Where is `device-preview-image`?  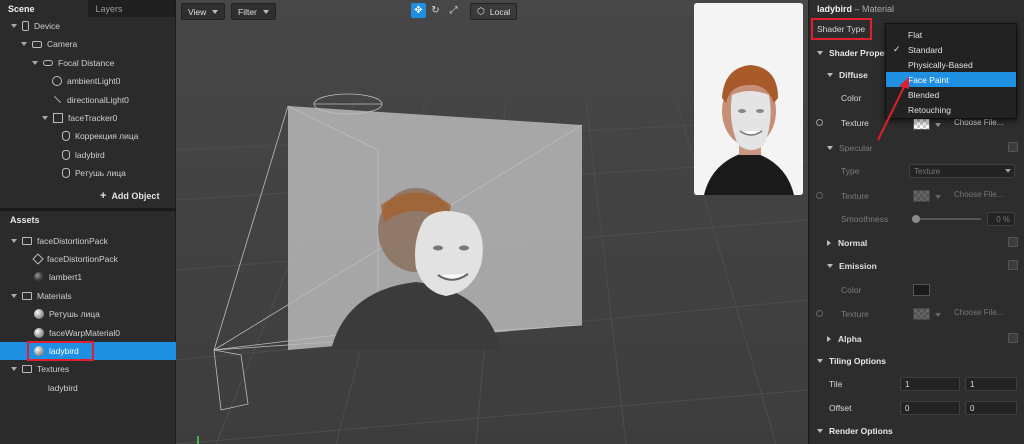
device-preview-image is located at coordinates (748, 99).